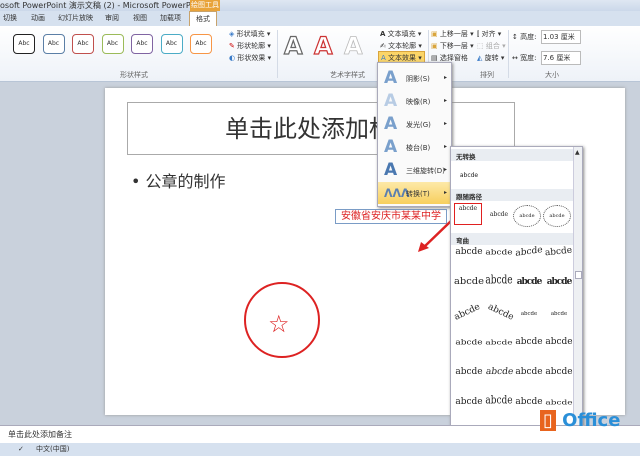  Describe the element at coordinates (250, 58) in the screenshot. I see `shape-effects-button: ◐ 形状效果 ▾` at that location.